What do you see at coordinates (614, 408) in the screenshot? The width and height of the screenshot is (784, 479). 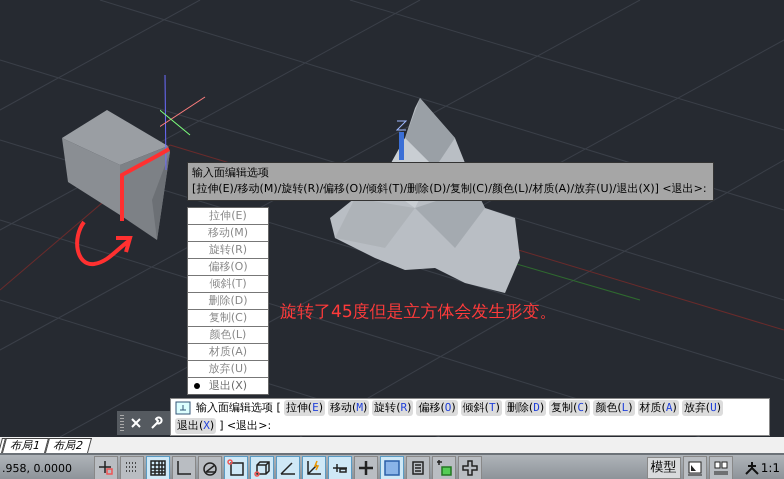 I see `command-option: 颜色(L)` at bounding box center [614, 408].